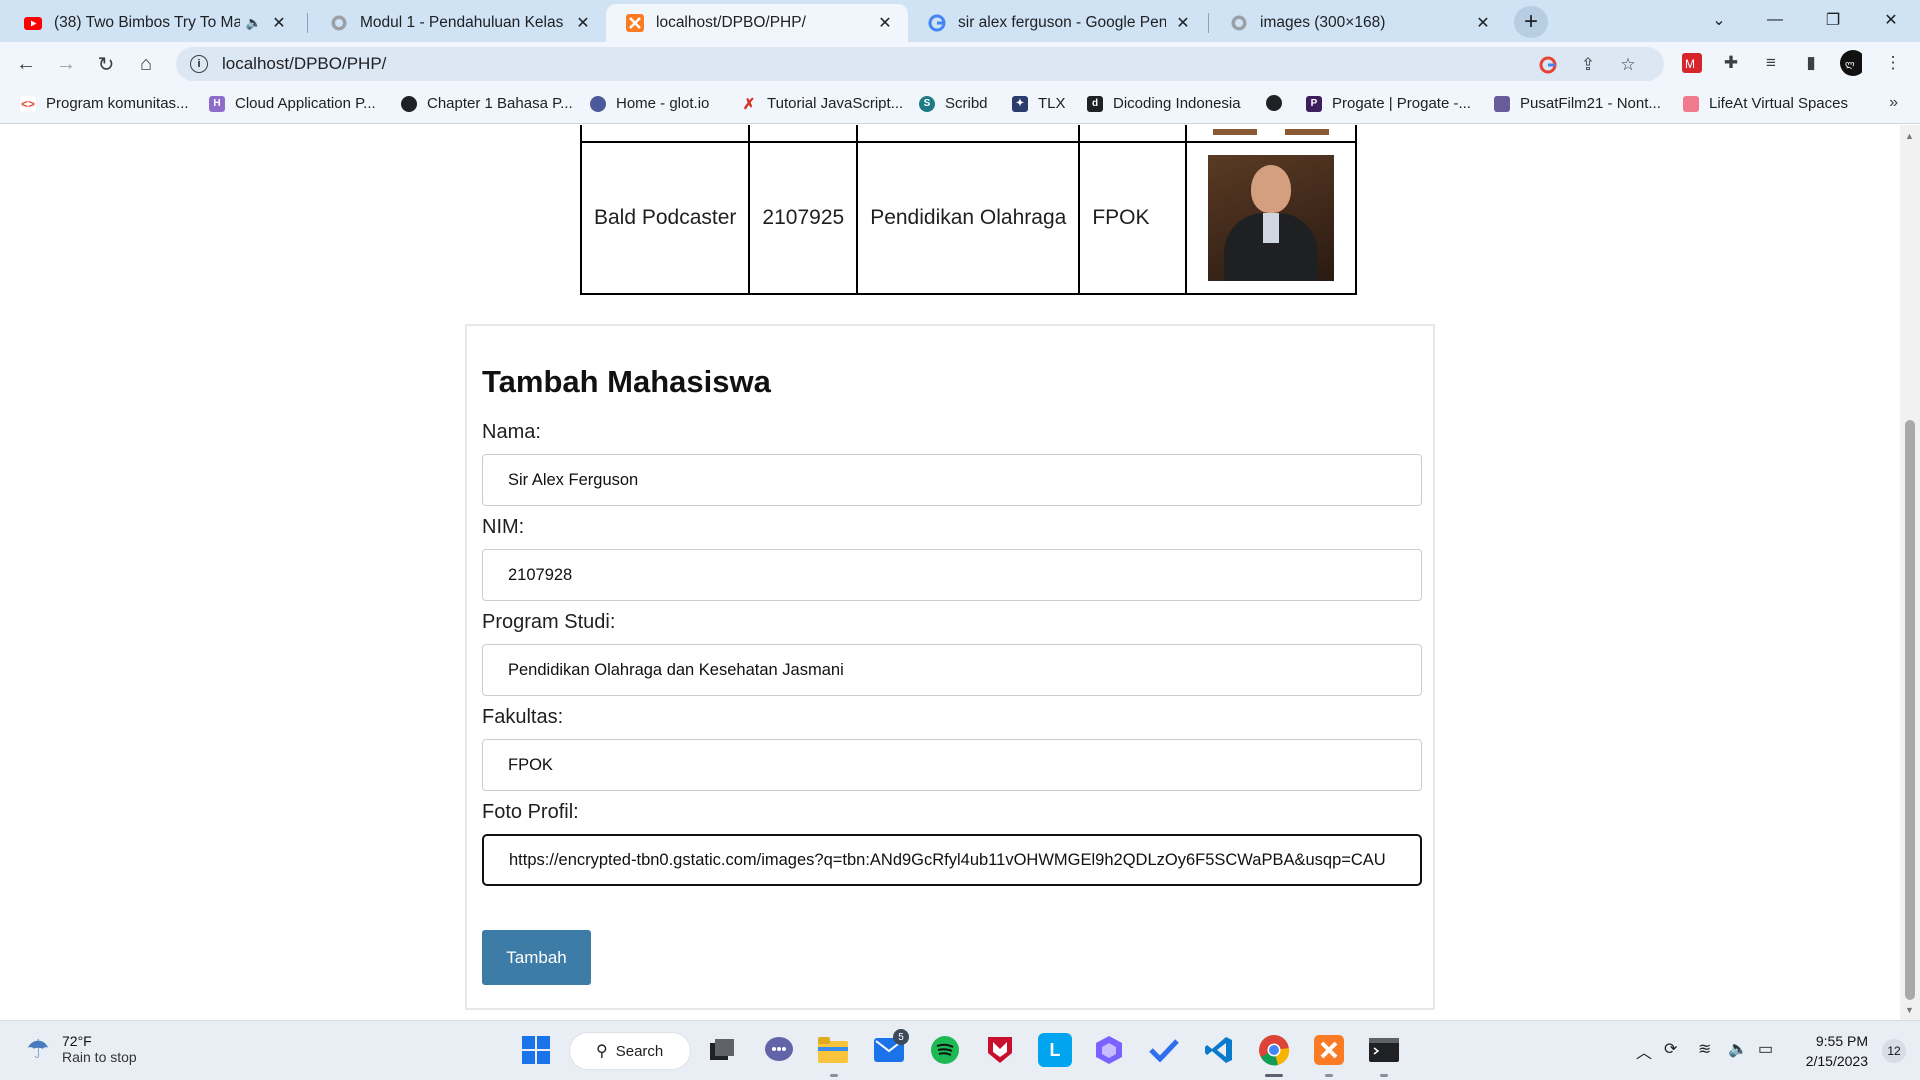 The height and width of the screenshot is (1080, 1920). What do you see at coordinates (1164, 1050) in the screenshot?
I see `todo-check-icon` at bounding box center [1164, 1050].